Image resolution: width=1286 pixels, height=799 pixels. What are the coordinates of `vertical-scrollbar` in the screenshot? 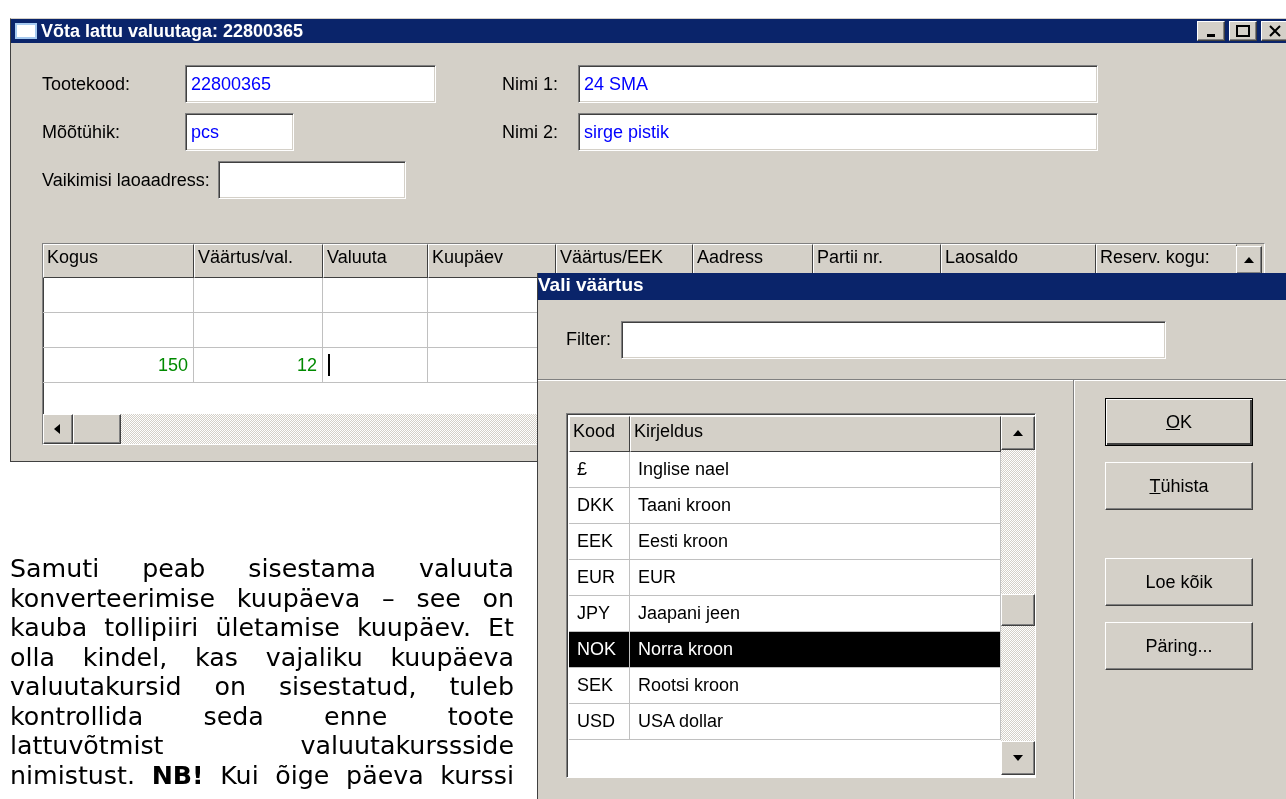 It's located at (1018, 595).